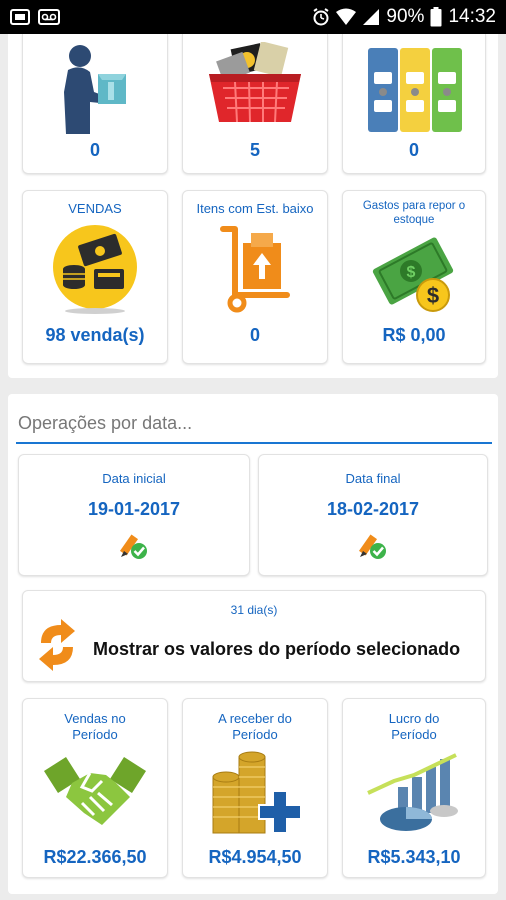  I want to click on status-bar: 90% 14:32, so click(253, 17).